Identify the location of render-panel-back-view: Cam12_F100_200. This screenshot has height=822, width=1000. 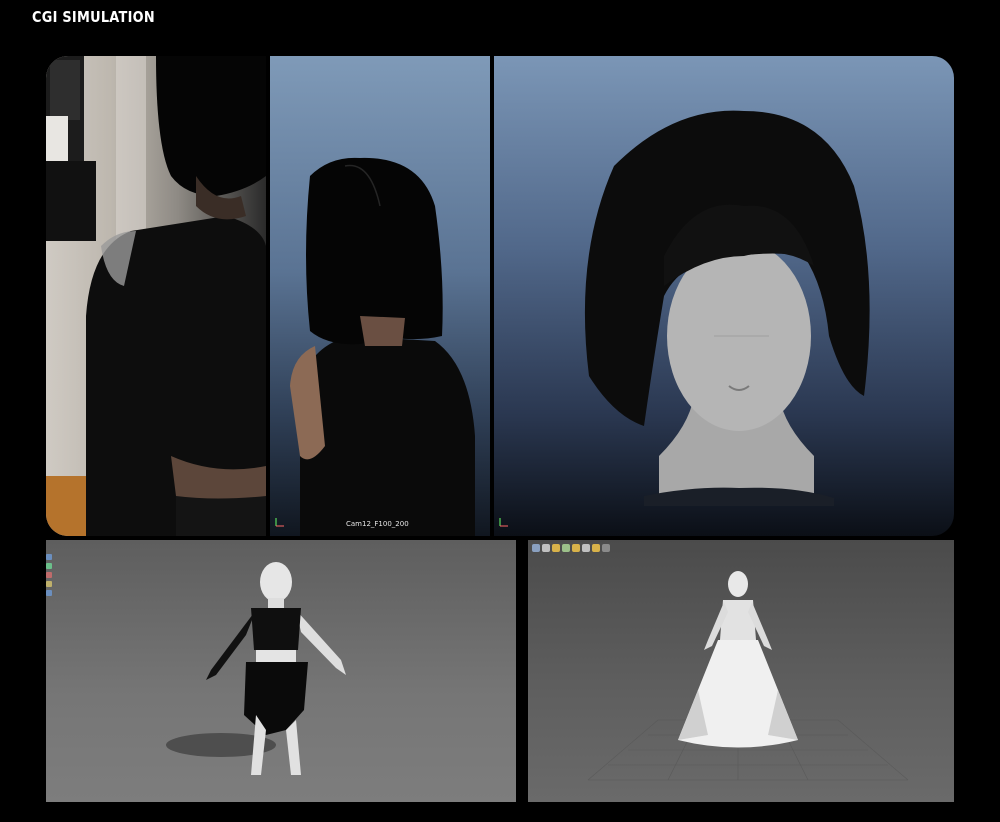
(380, 296).